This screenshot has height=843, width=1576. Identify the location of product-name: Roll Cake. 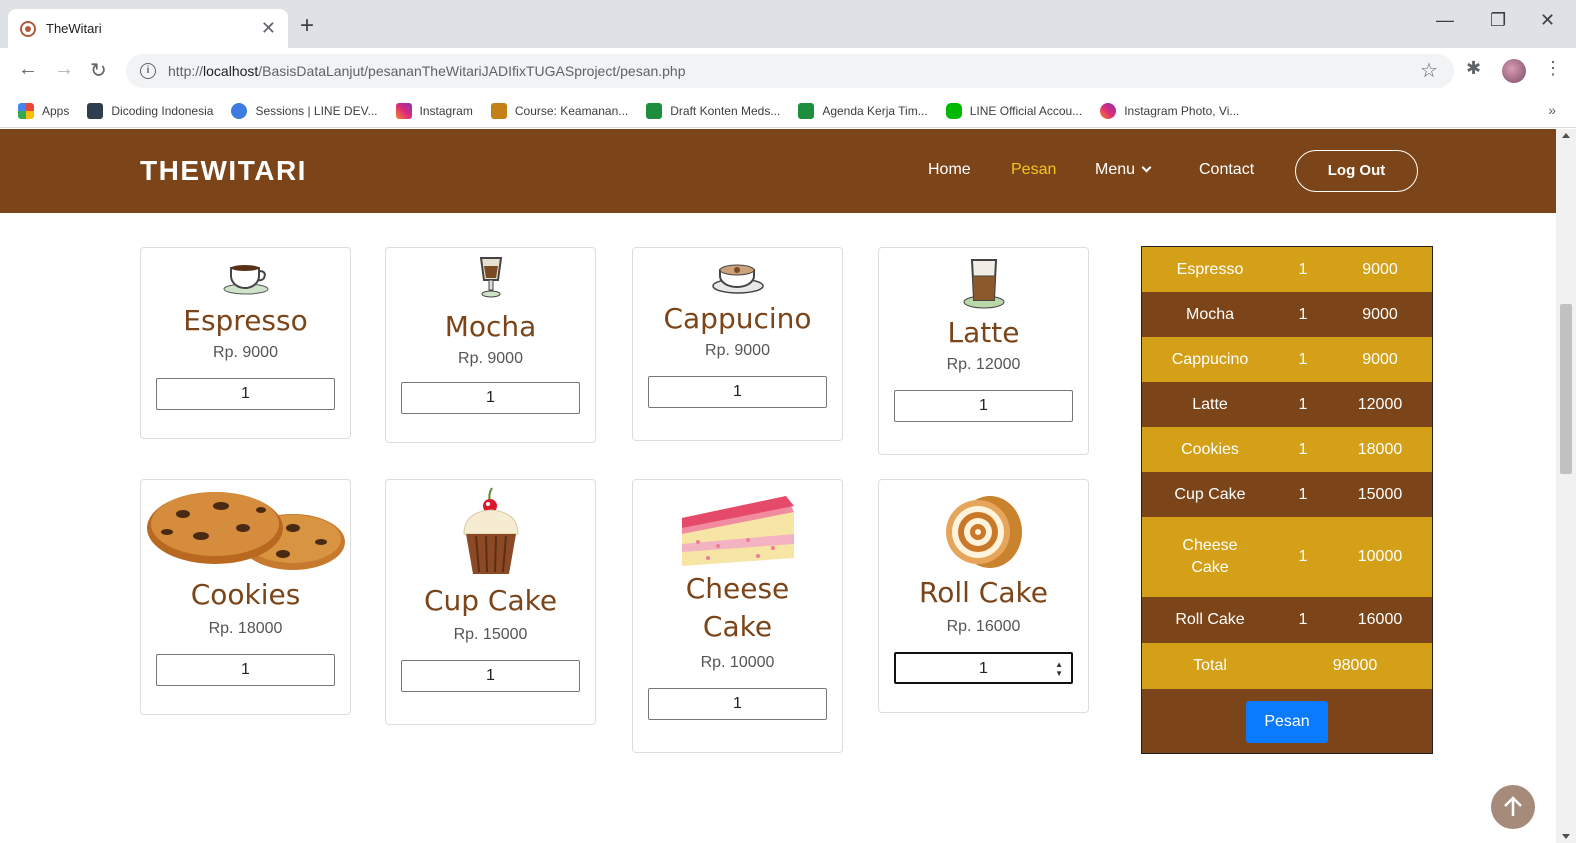
(983, 592).